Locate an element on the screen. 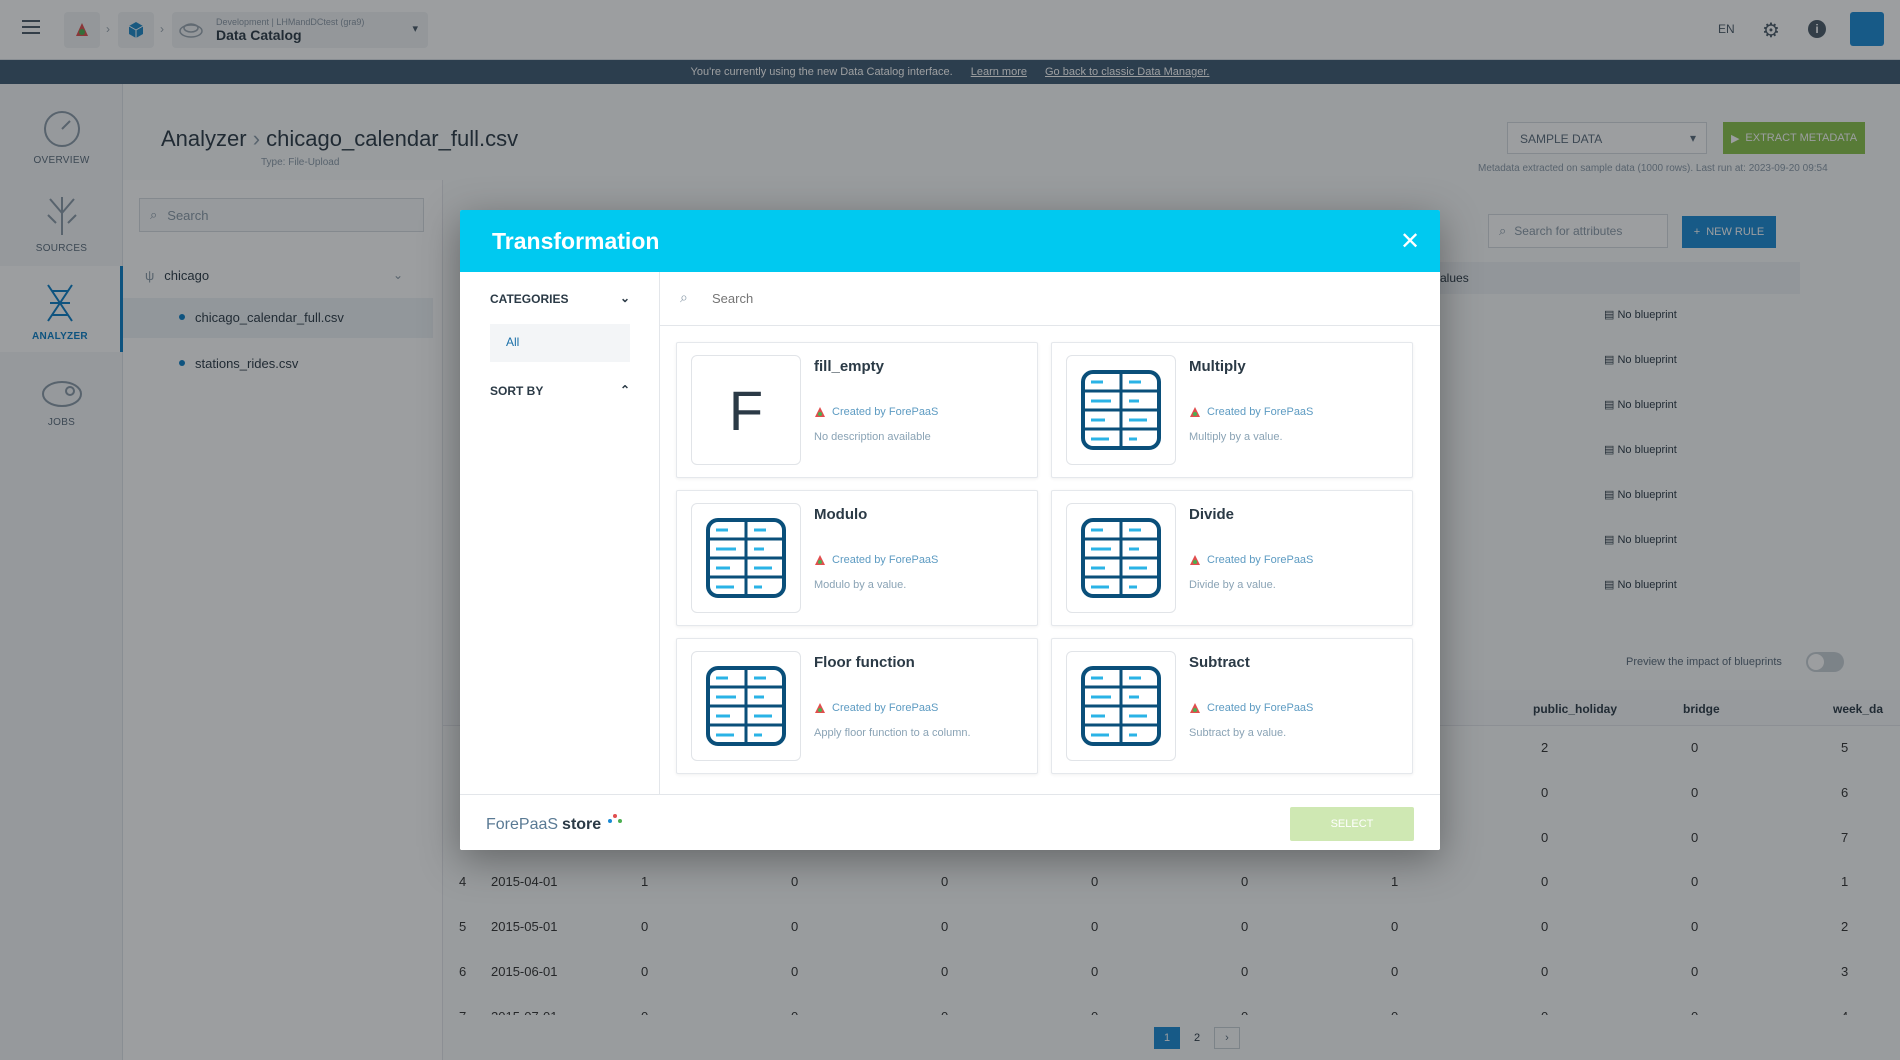  card-title: Floor function is located at coordinates (864, 662).